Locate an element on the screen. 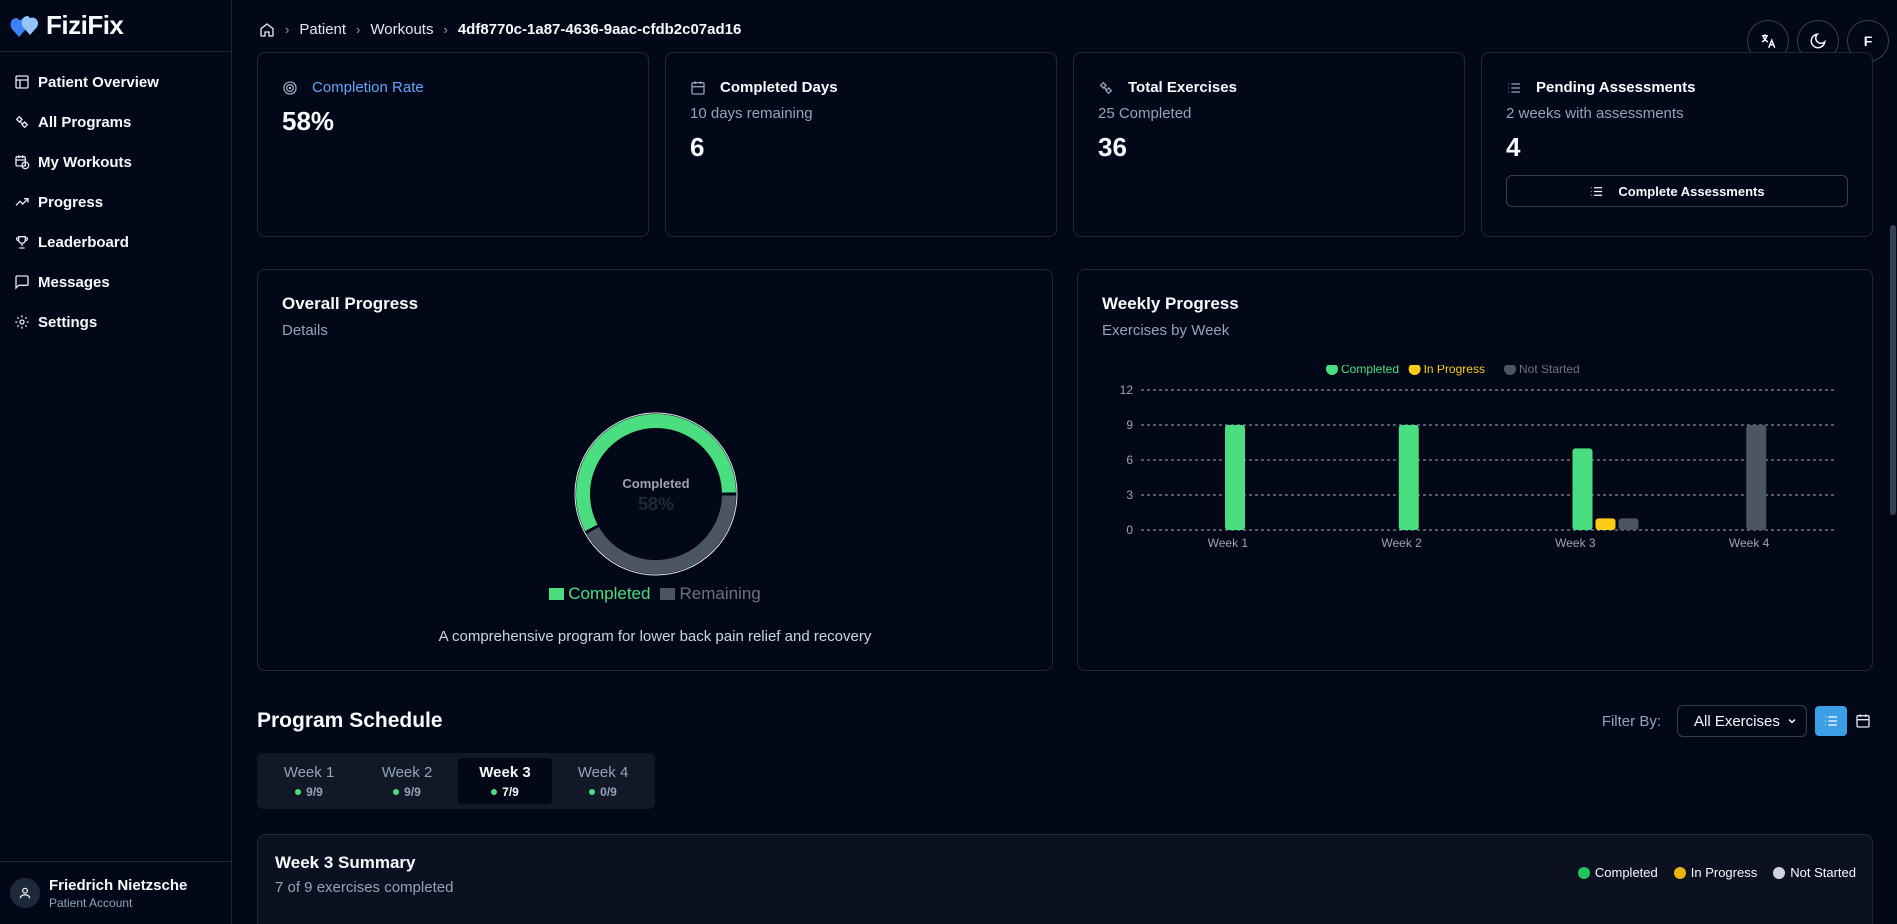 This screenshot has width=1897, height=924. chevron-down-icon is located at coordinates (1792, 721).